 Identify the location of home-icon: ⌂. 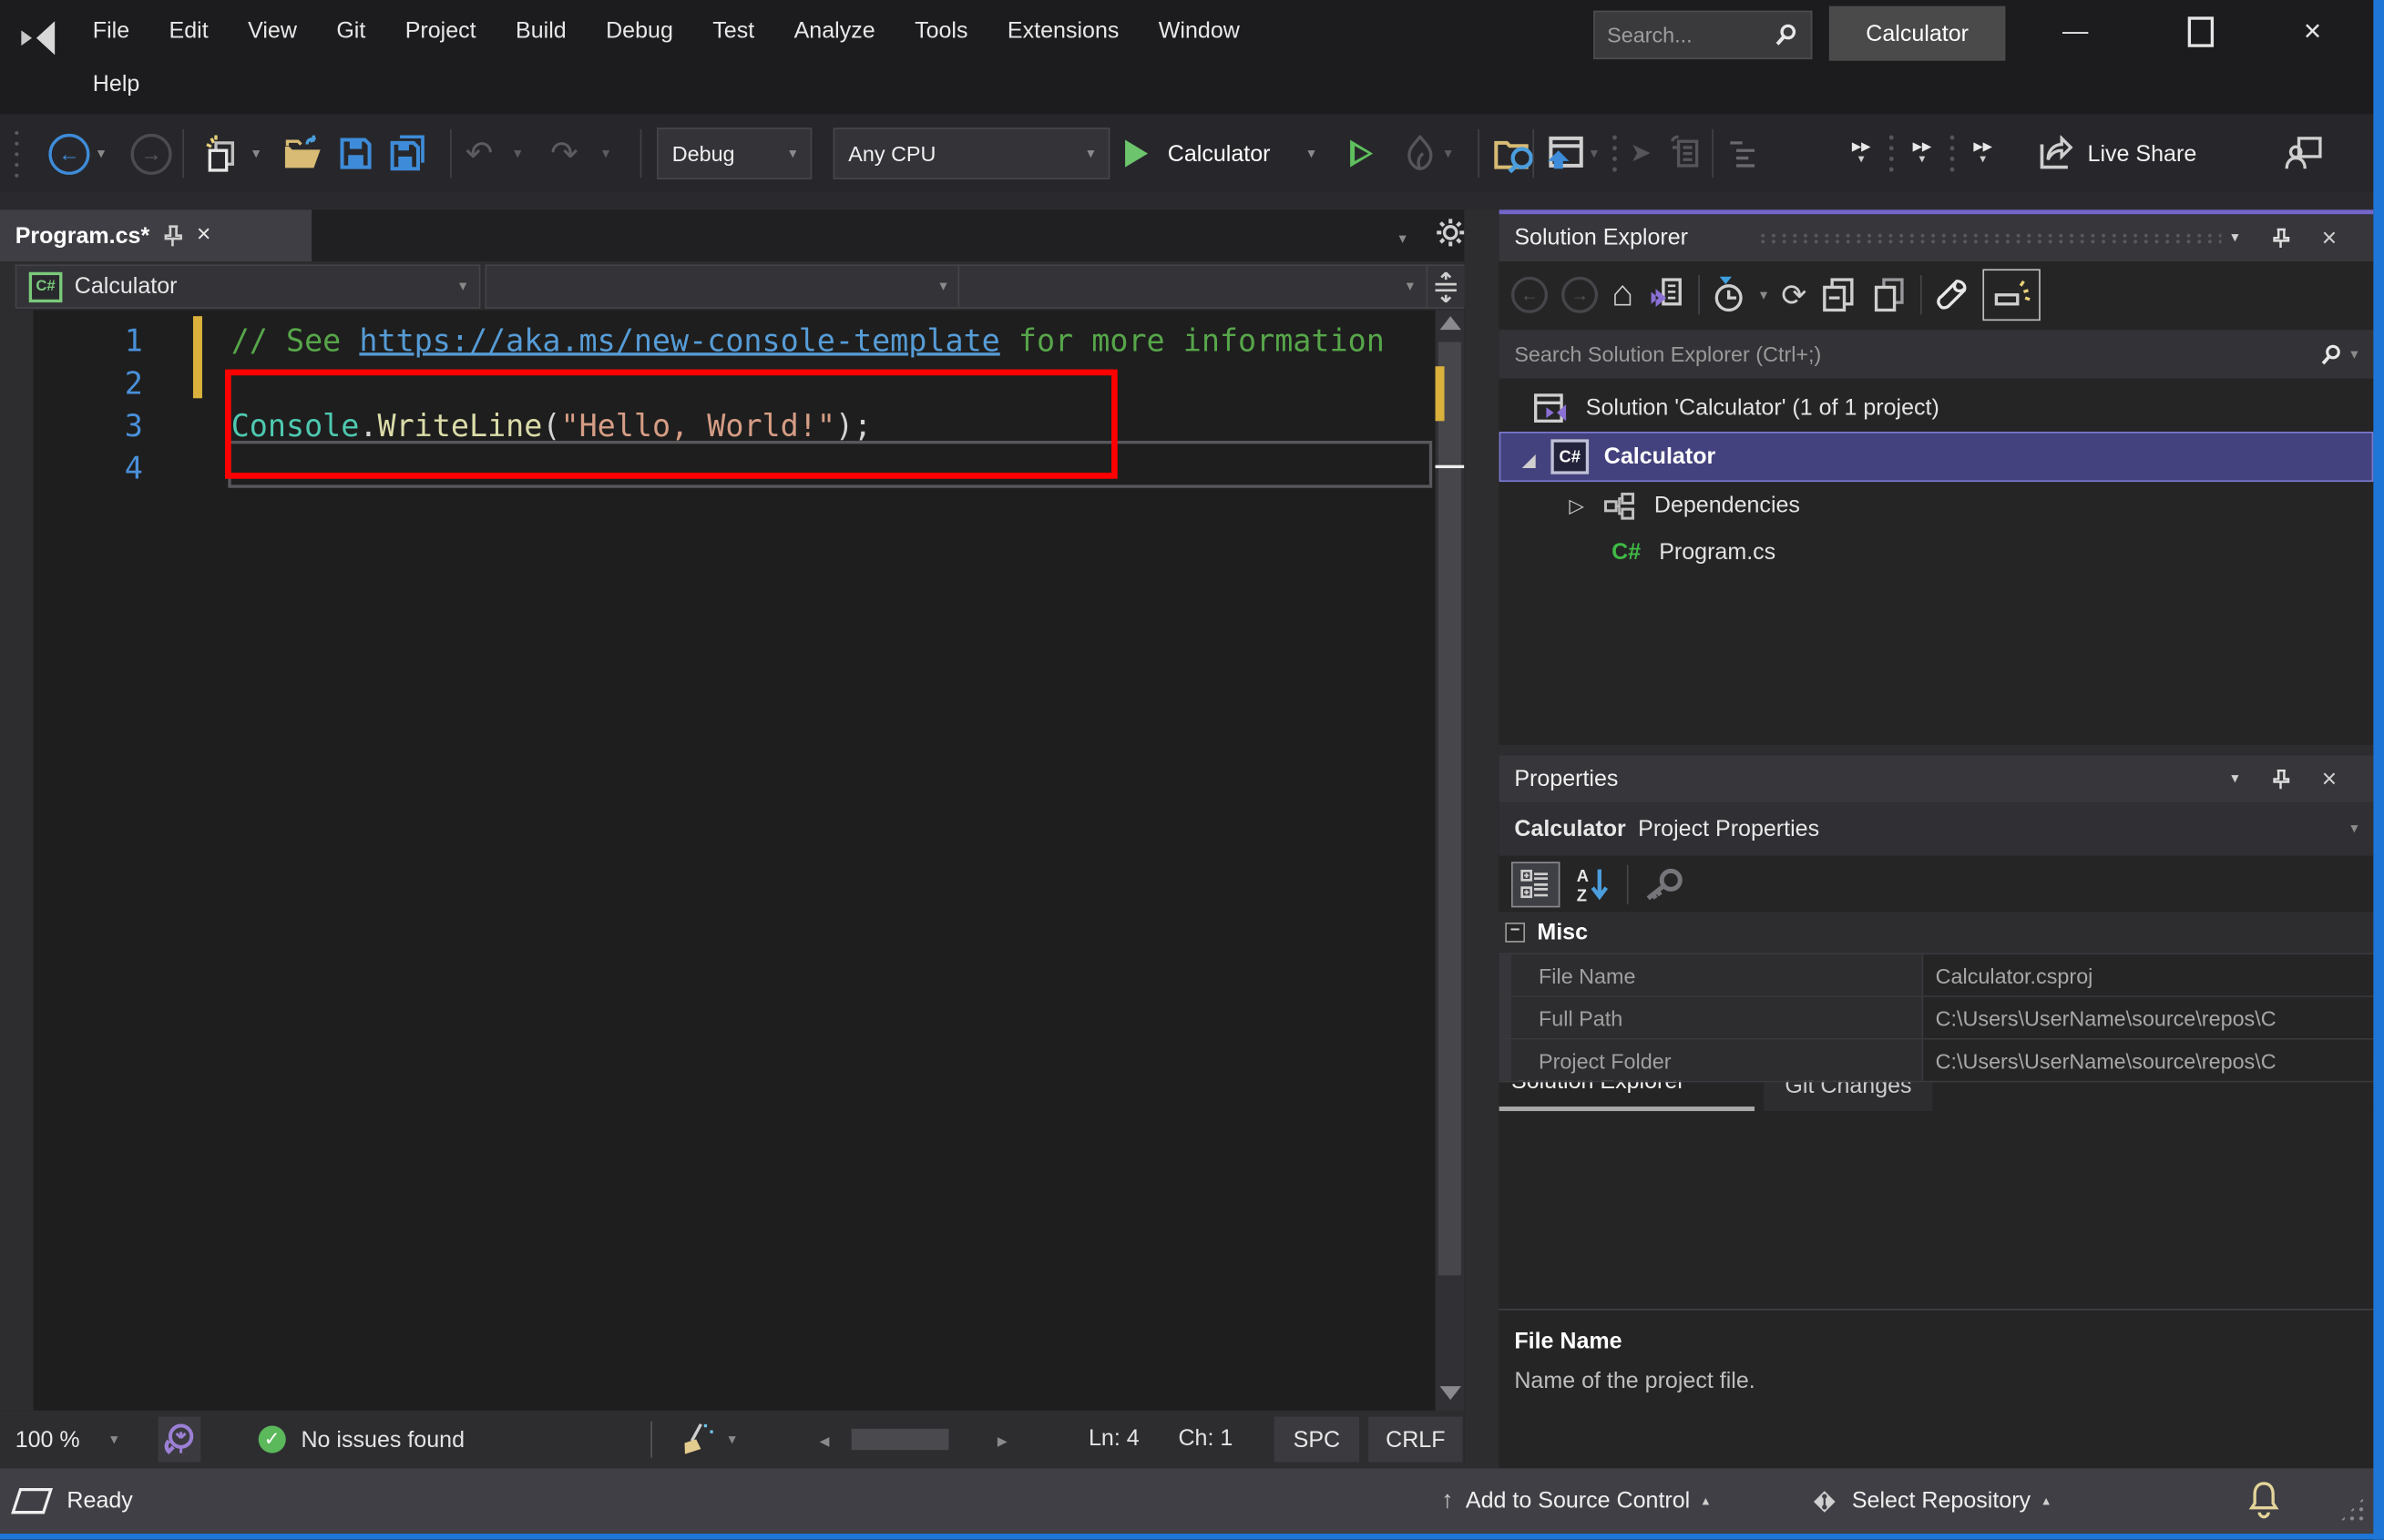
(1622, 294).